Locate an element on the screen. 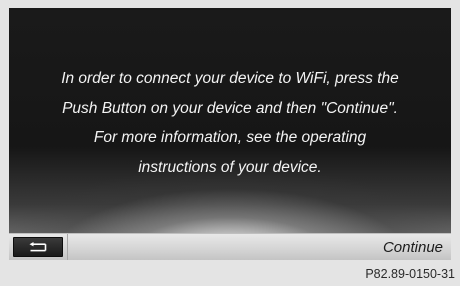 The height and width of the screenshot is (286, 460). back-arrow-icon is located at coordinates (38, 247).